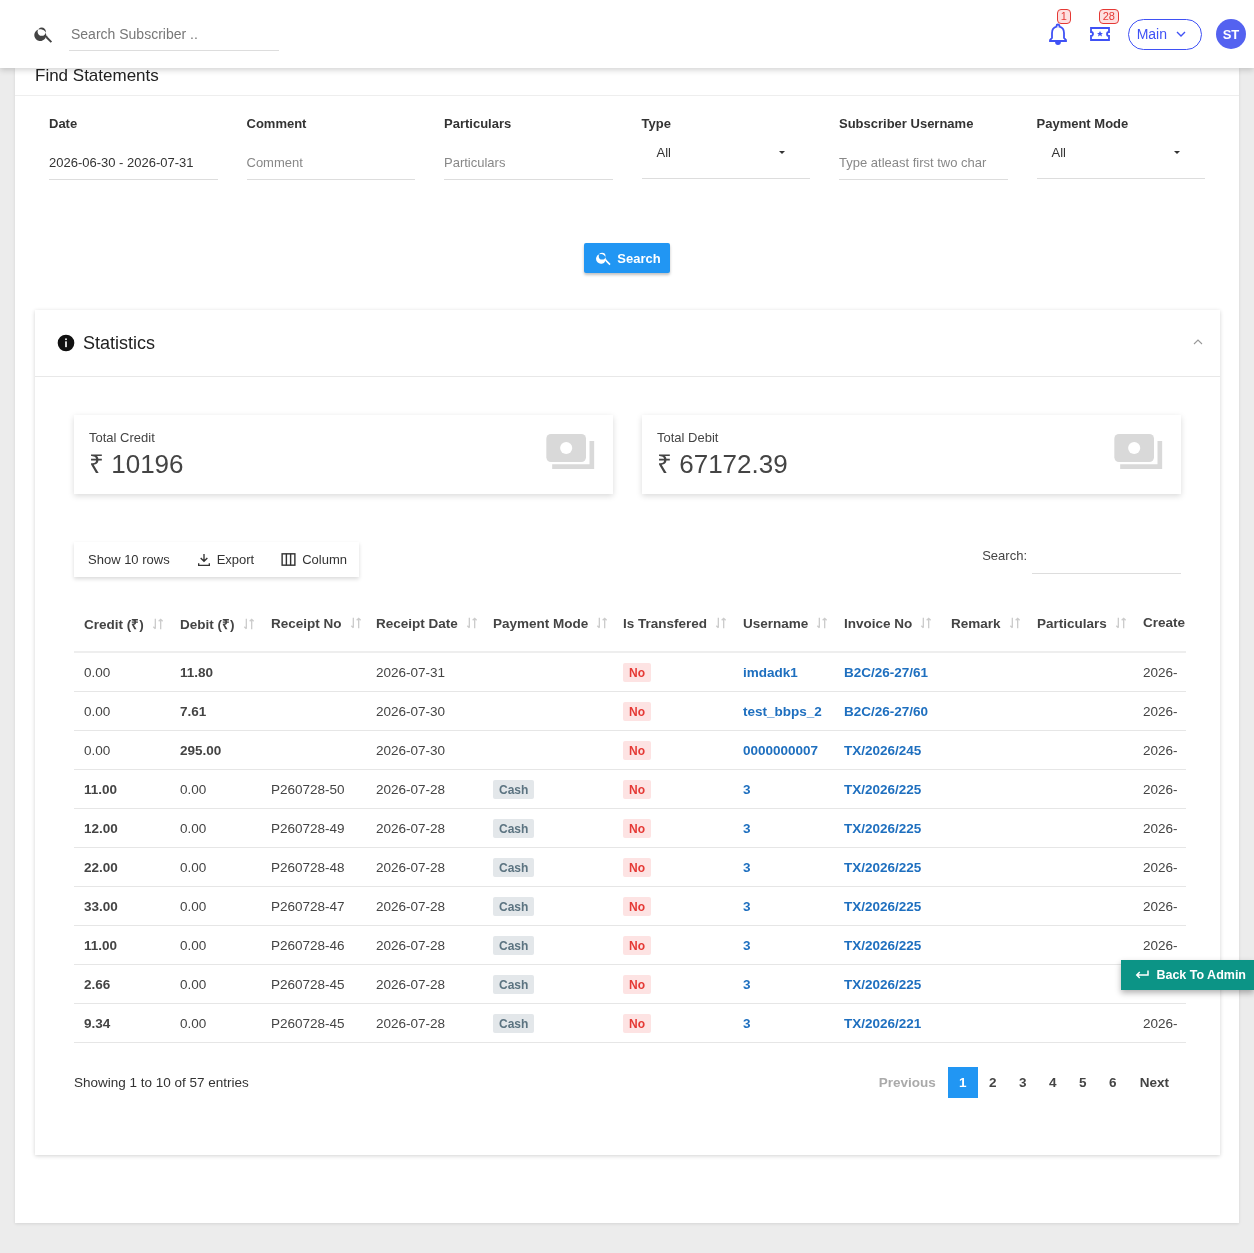 The image size is (1254, 1253). Describe the element at coordinates (887, 631) in the screenshot. I see `column-header: Invoice No` at that location.